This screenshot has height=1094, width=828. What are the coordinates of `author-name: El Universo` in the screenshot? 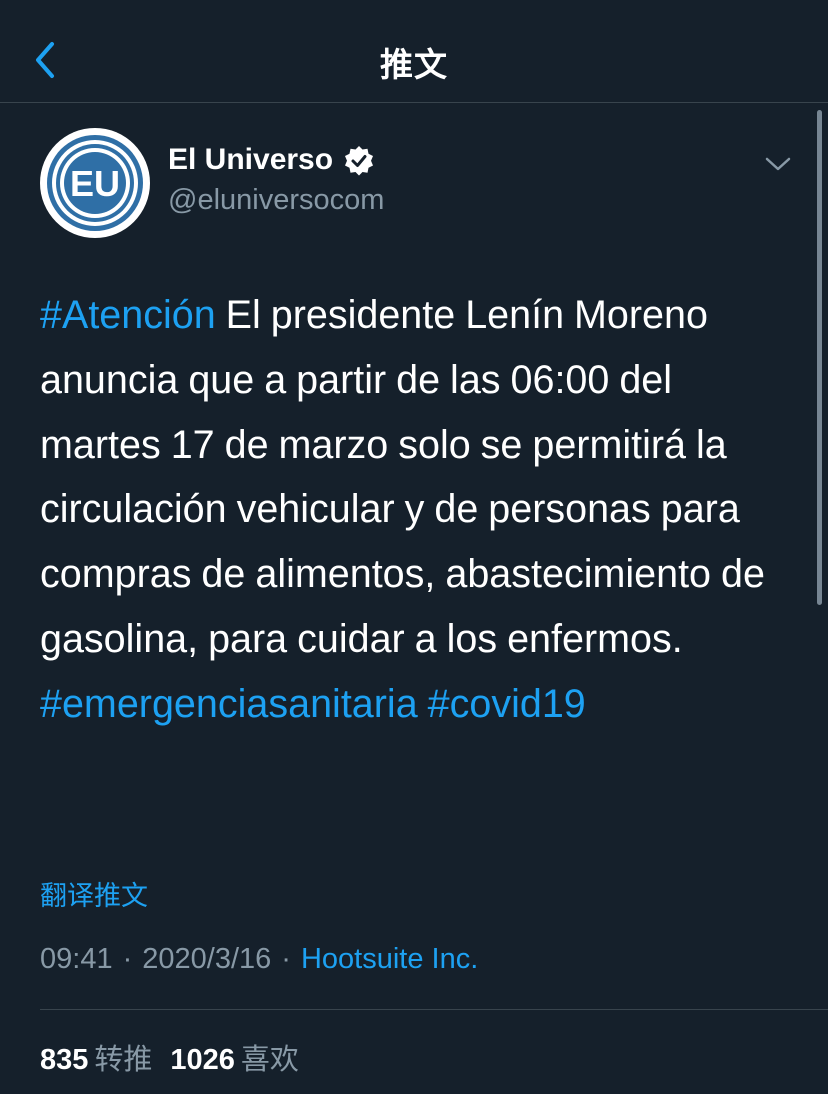 It's located at (250, 160).